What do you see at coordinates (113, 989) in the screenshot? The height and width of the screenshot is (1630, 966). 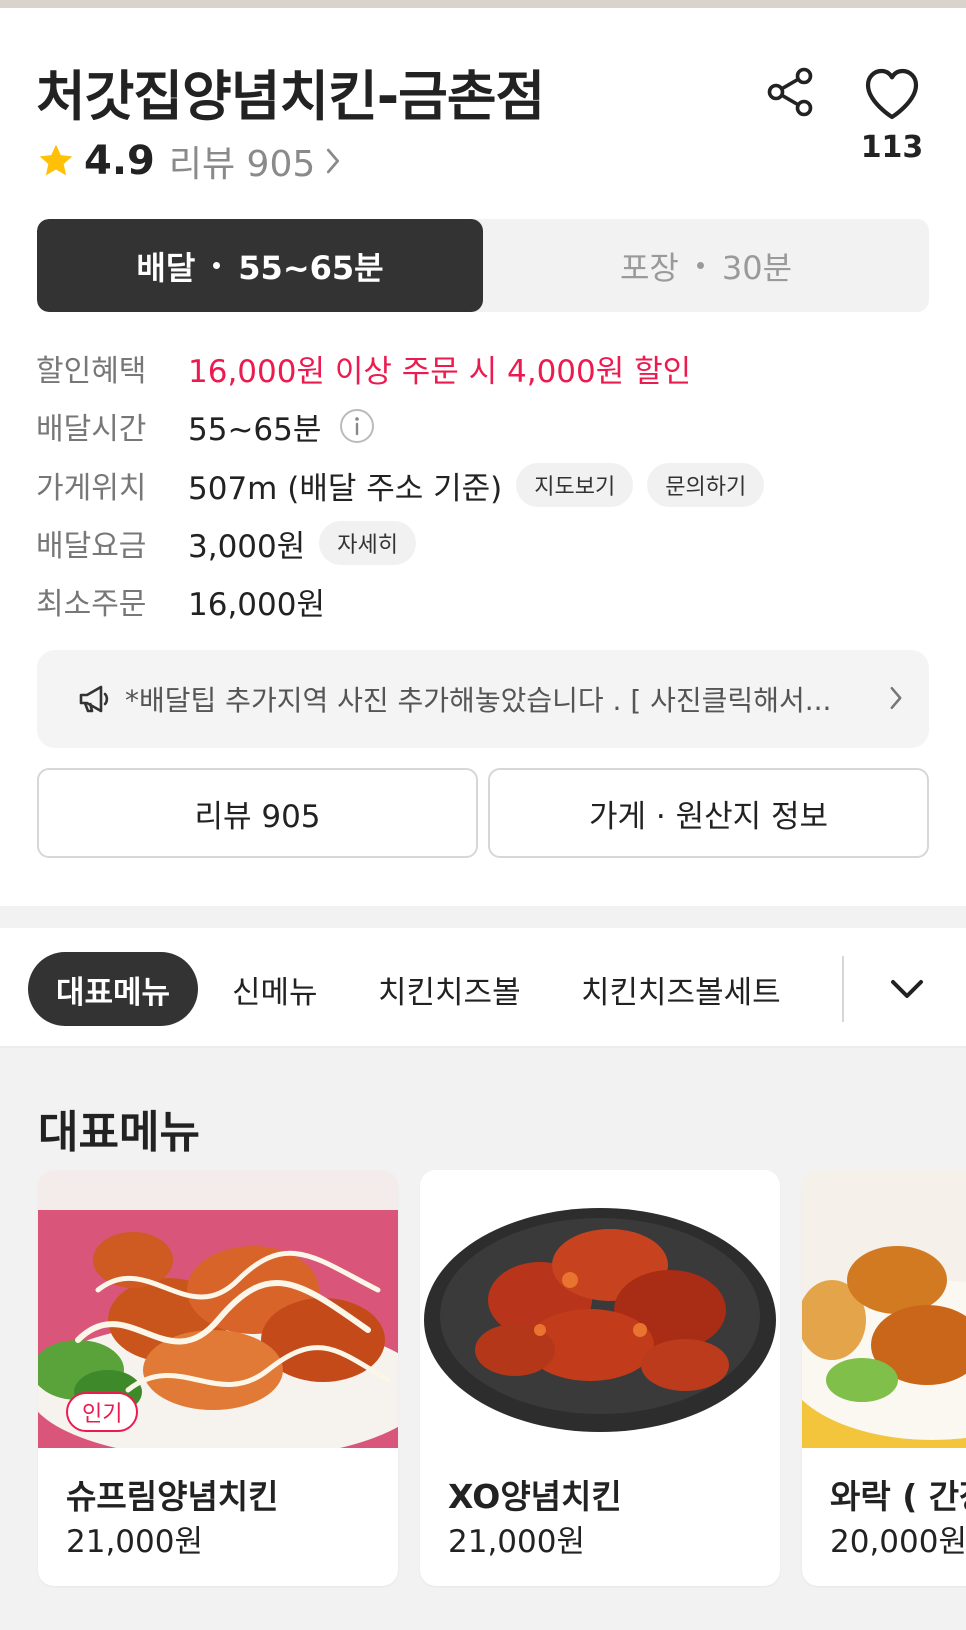 I see `category-tab-signature: 대표메뉴` at bounding box center [113, 989].